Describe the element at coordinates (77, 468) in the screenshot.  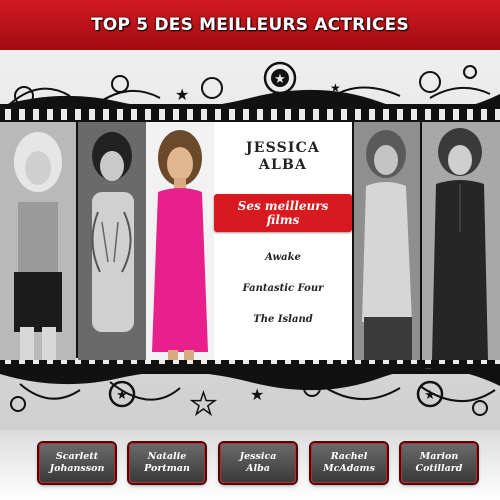
I see `nav-button-line2: Johansson` at that location.